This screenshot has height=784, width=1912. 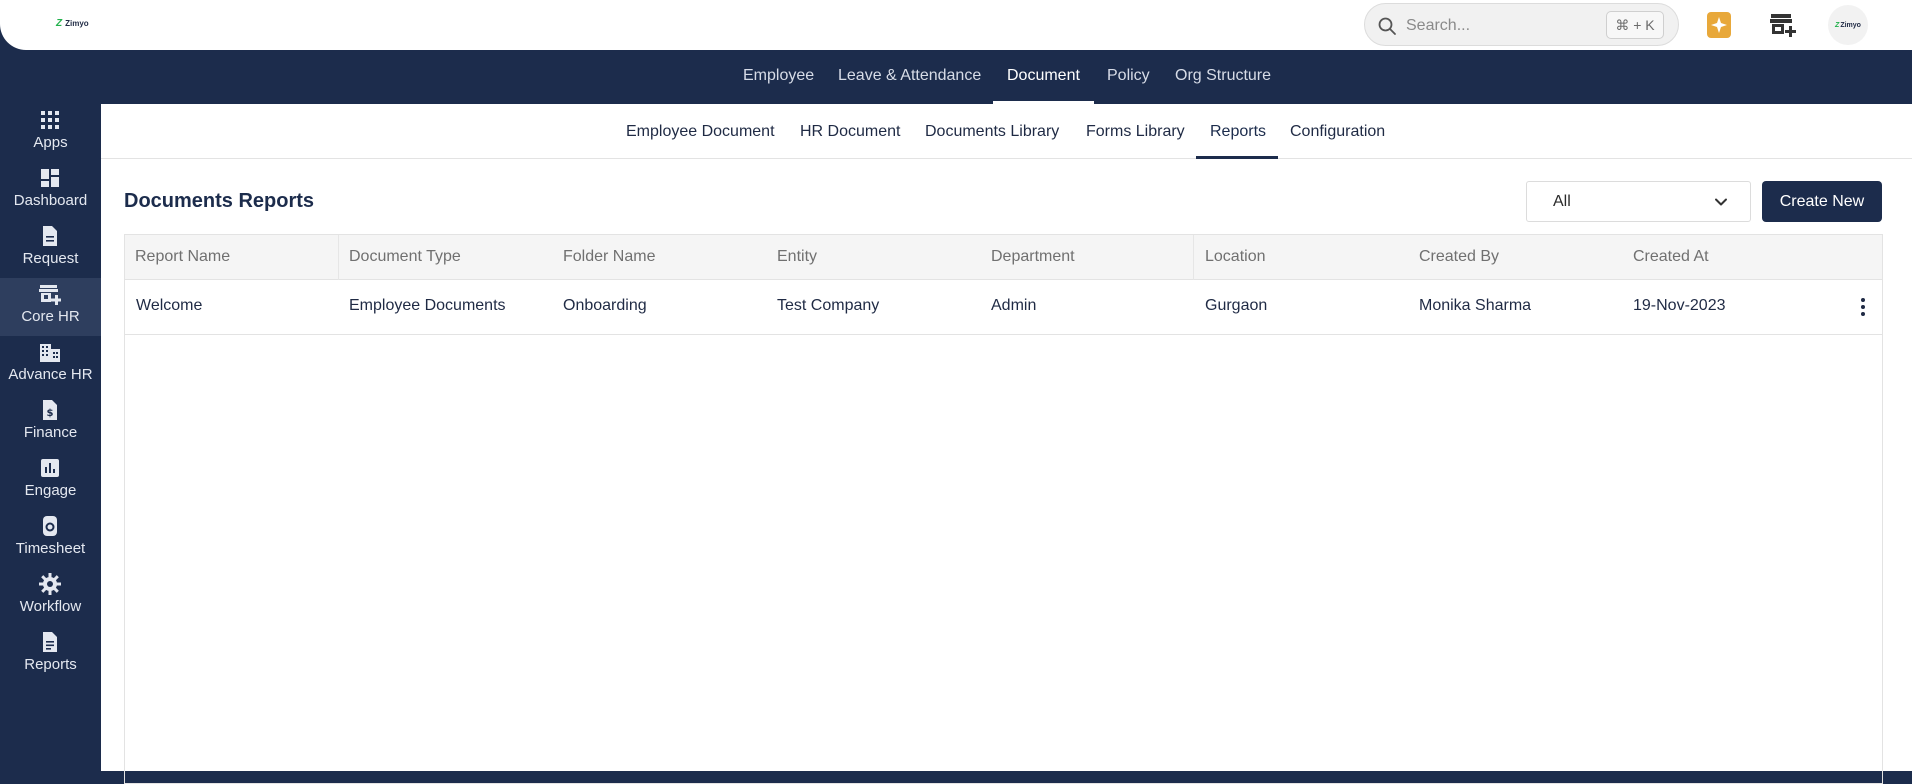 I want to click on sidebar-item-label: Apps, so click(x=50, y=142).